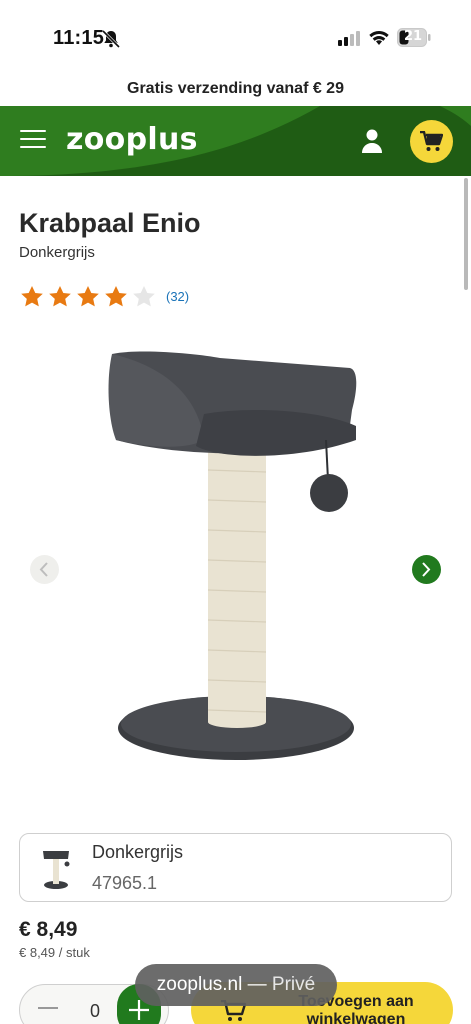 The width and height of the screenshot is (471, 1024). What do you see at coordinates (466, 234) in the screenshot?
I see `page-scrollbar` at bounding box center [466, 234].